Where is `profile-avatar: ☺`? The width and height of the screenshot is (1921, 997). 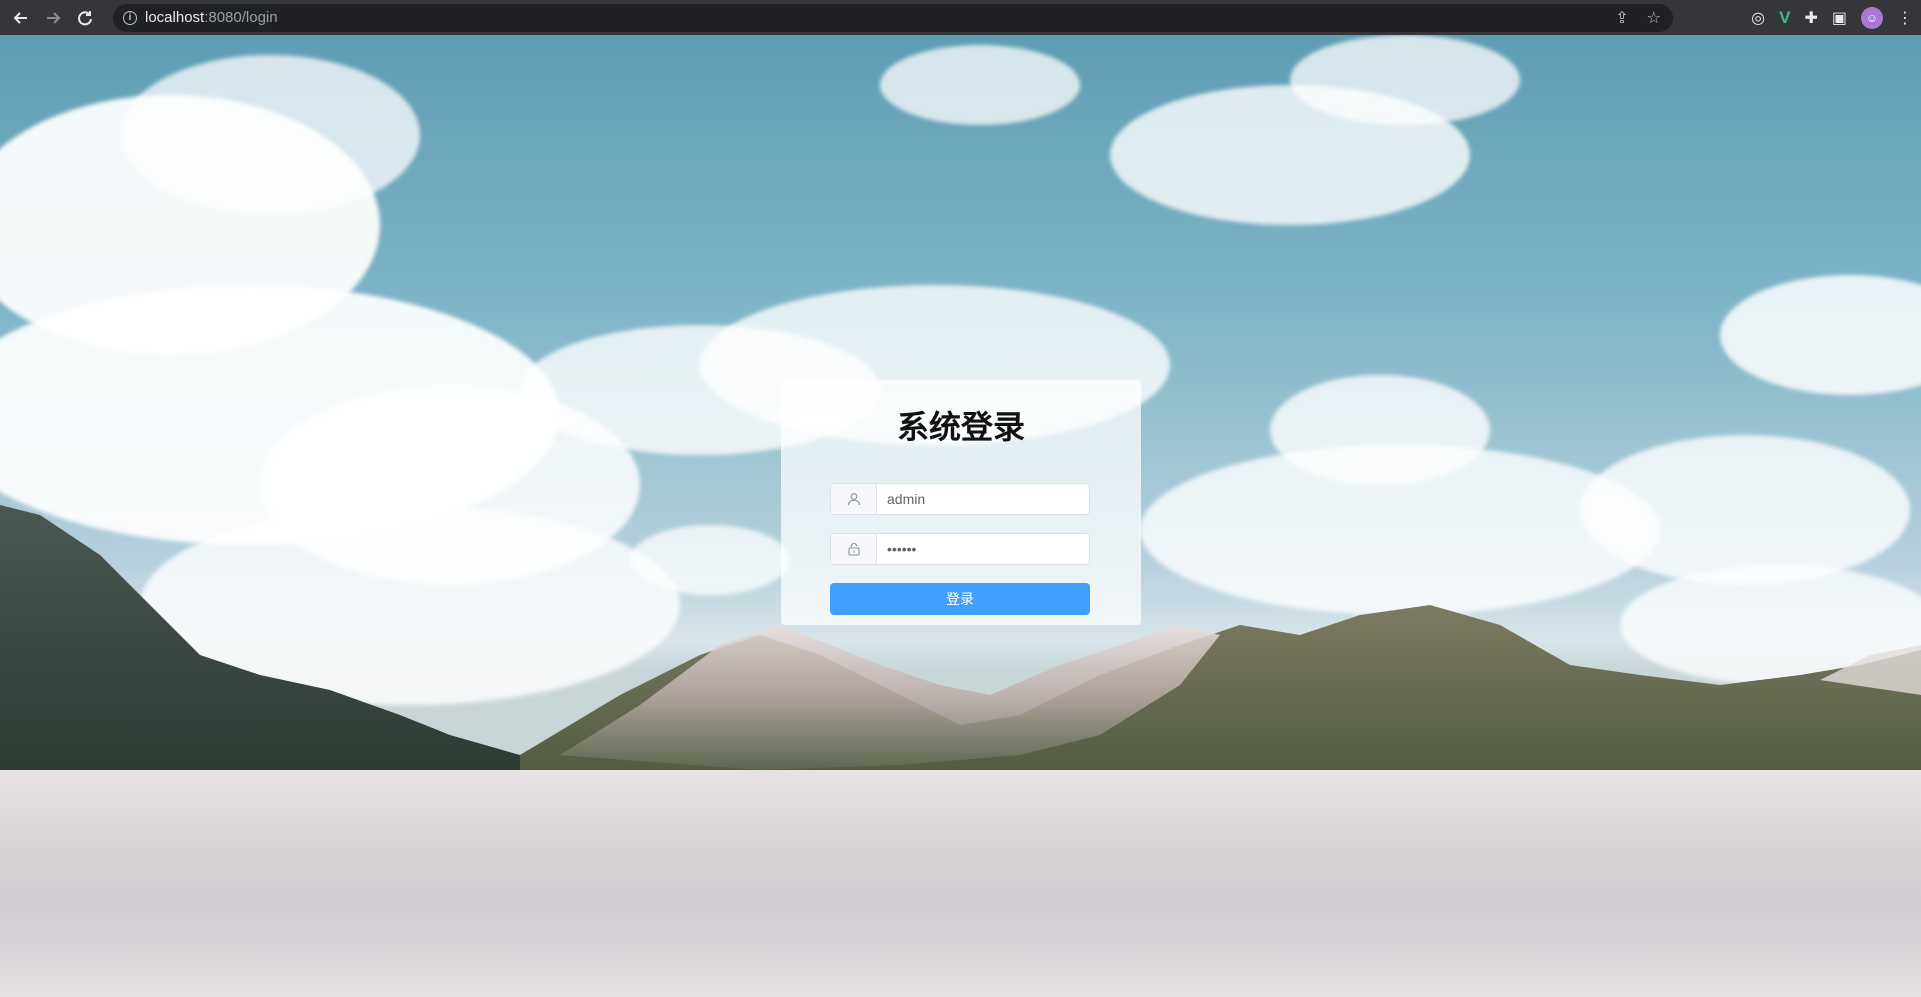 profile-avatar: ☺ is located at coordinates (1872, 17).